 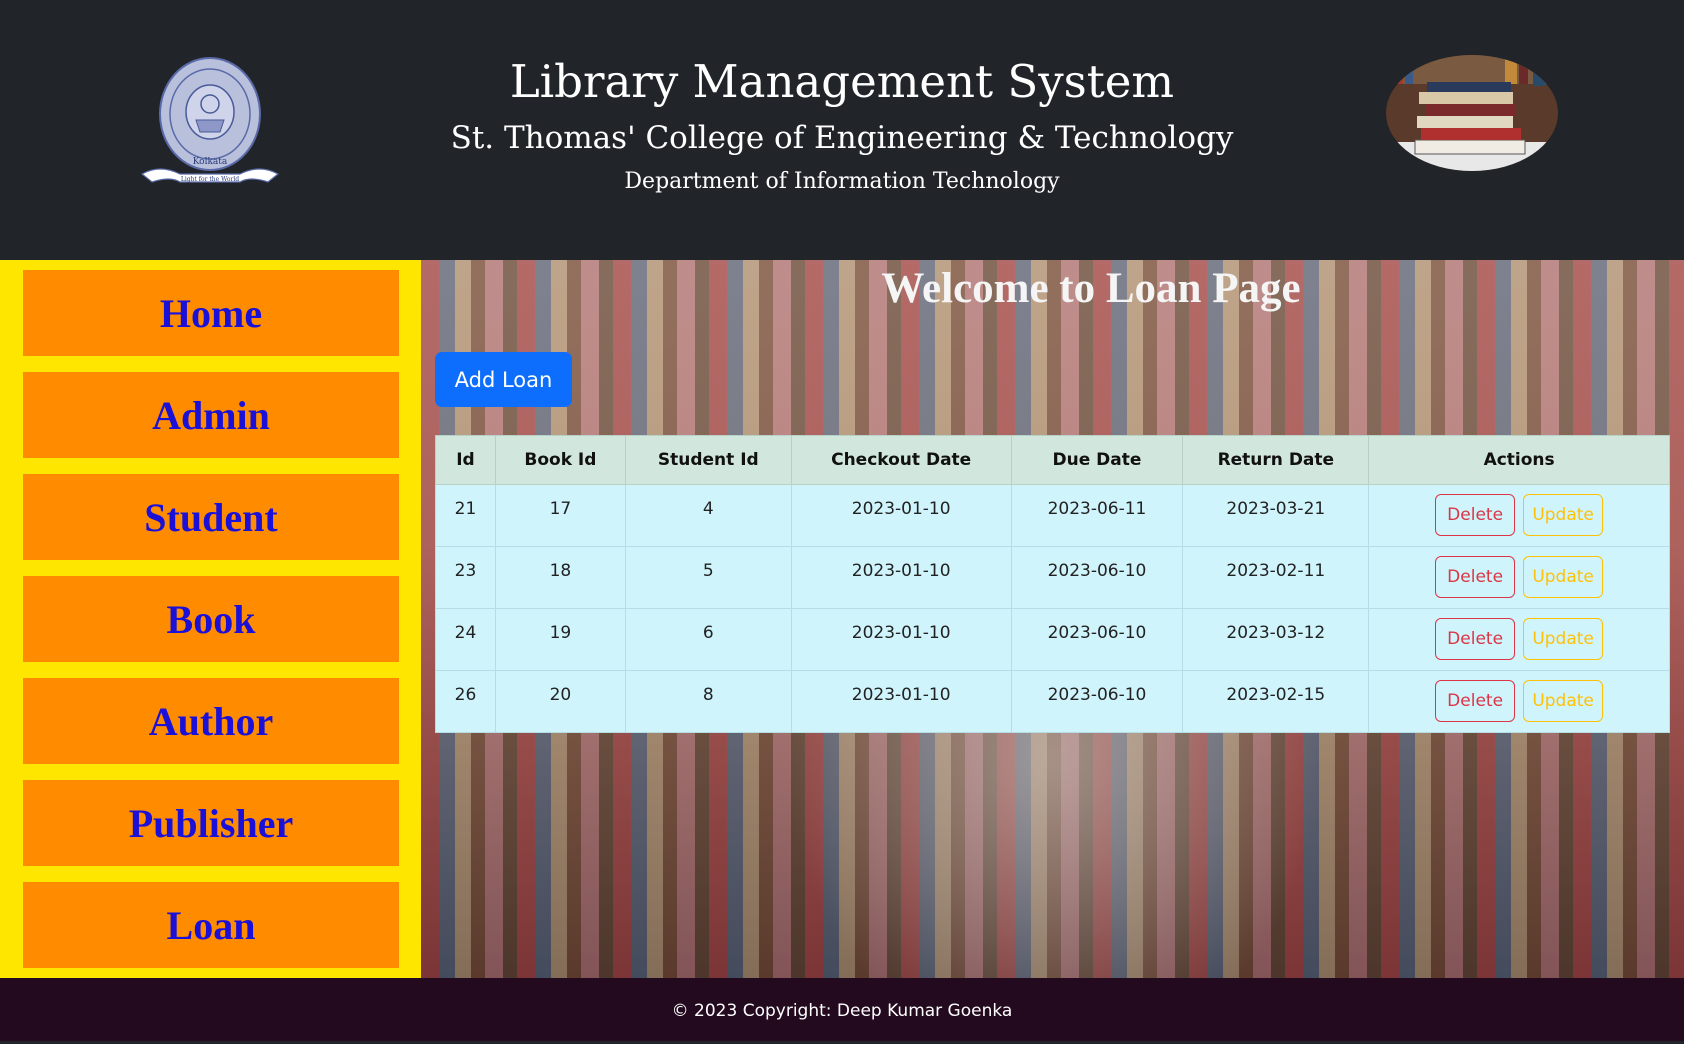 What do you see at coordinates (211, 517) in the screenshot?
I see `sidebar-item-student: Student` at bounding box center [211, 517].